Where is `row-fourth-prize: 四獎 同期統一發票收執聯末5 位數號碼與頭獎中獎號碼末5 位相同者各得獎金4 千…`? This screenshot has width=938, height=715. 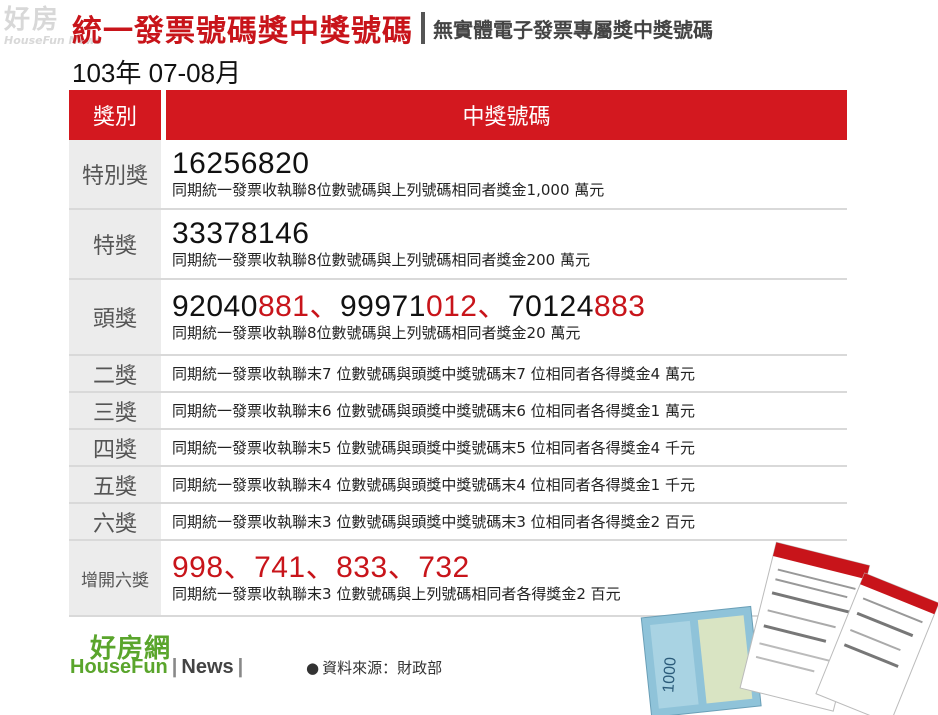
row-fourth-prize: 四獎 同期統一發票收執聯末5 位數號碼與頭獎中獎號碼末5 位相同者各得獎金4 千… is located at coordinates (458, 448).